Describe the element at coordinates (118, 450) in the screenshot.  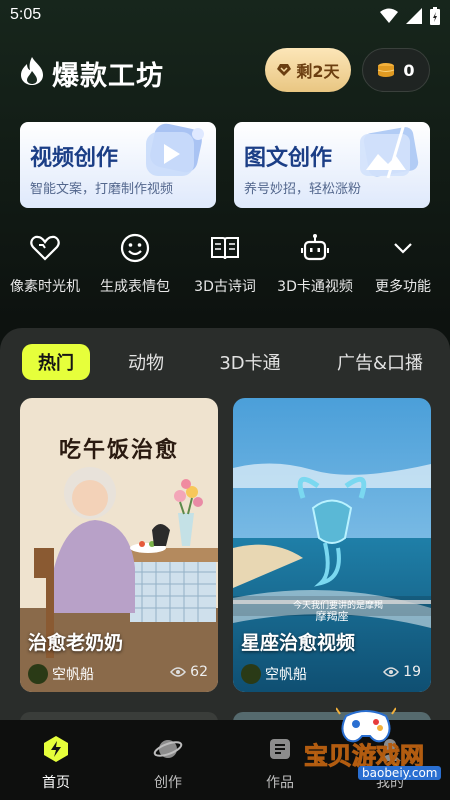
I see `thumbnail-caption: 吃午饭治愈` at that location.